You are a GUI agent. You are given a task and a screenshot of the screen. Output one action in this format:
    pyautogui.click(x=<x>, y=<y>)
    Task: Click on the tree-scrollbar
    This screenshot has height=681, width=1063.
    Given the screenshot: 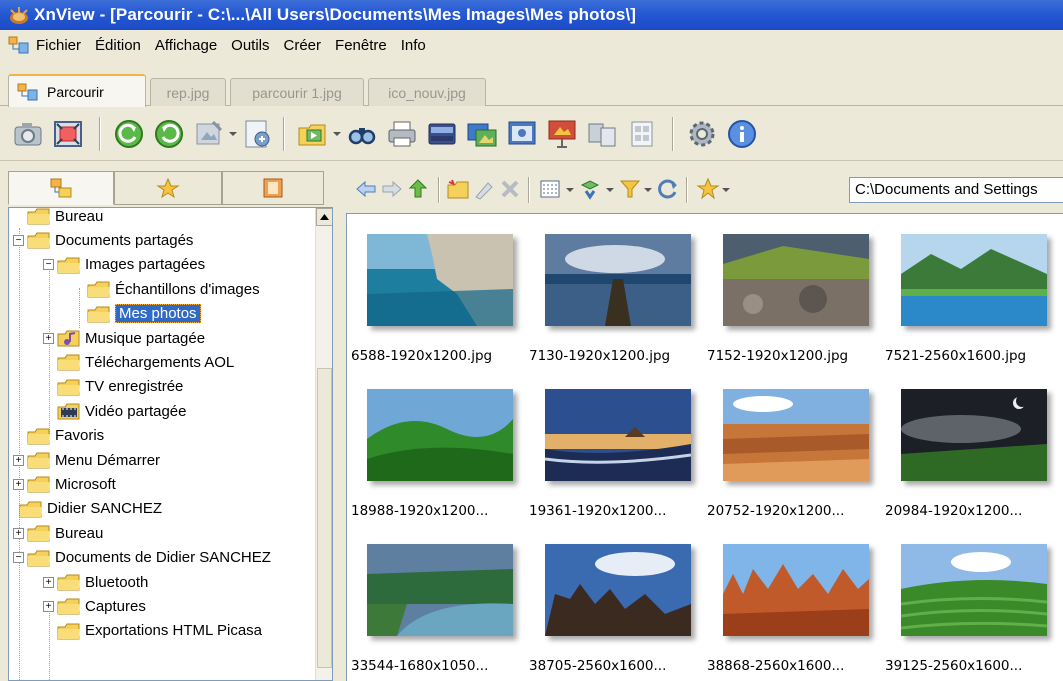 What is the action you would take?
    pyautogui.click(x=323, y=444)
    